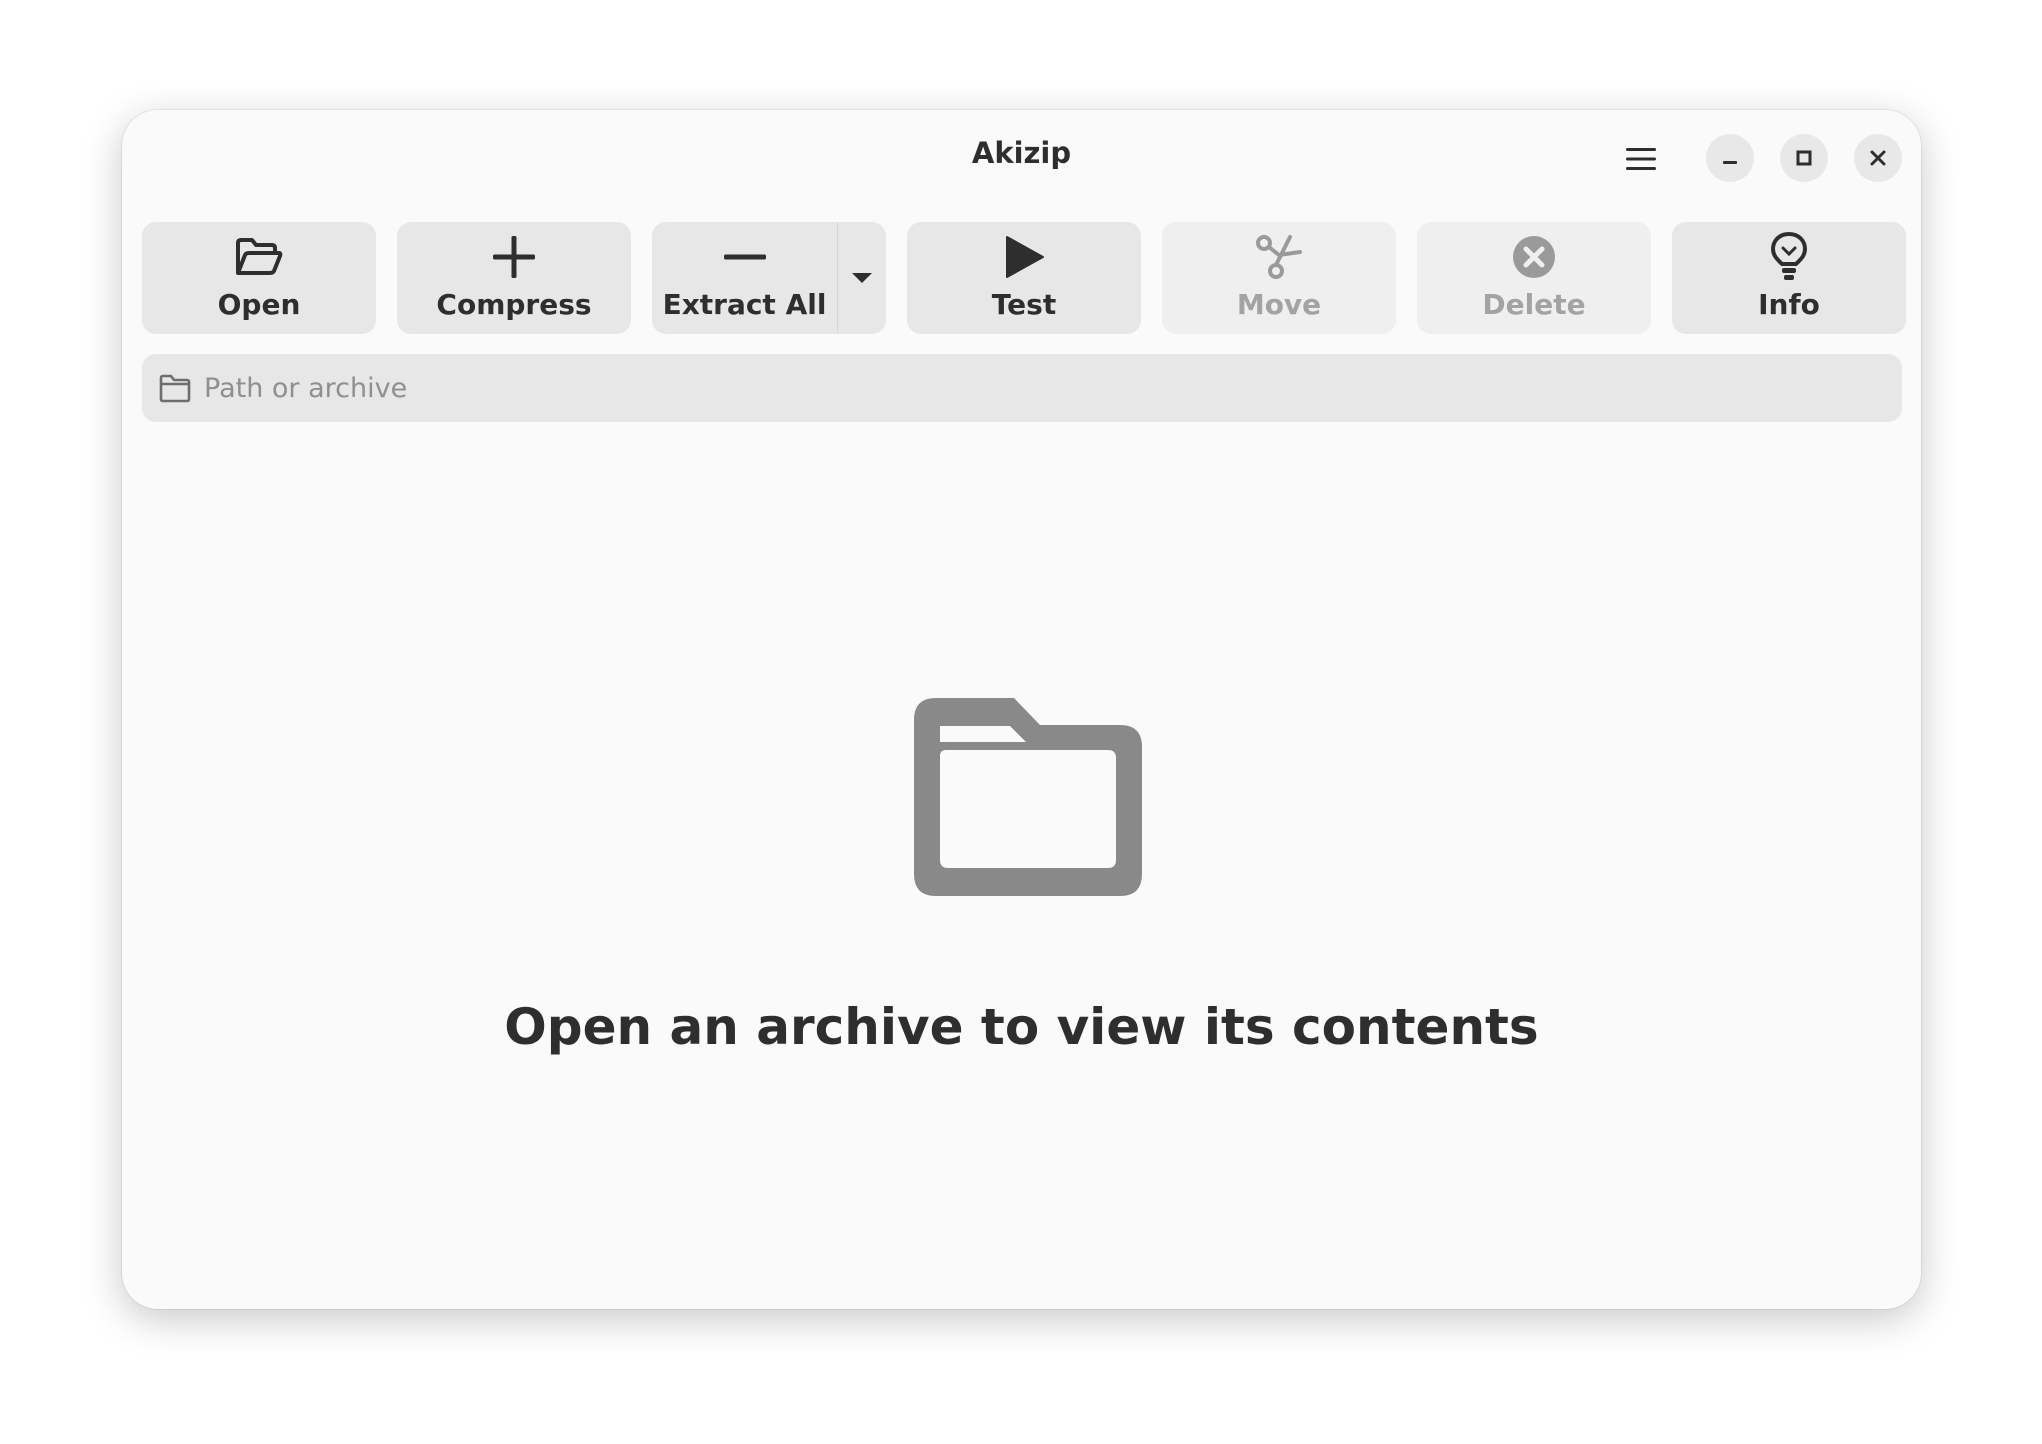  I want to click on plus-icon, so click(514, 257).